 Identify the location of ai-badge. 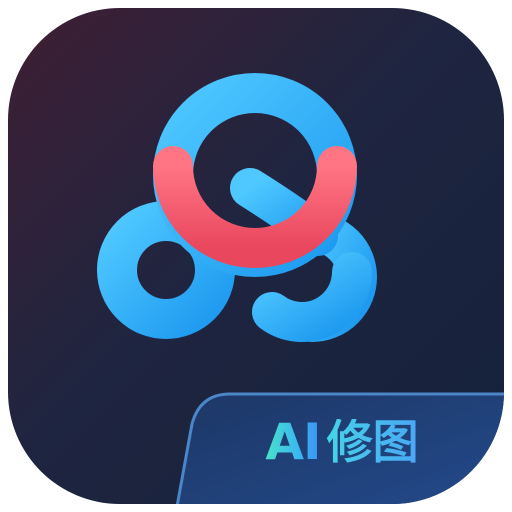
(339, 448).